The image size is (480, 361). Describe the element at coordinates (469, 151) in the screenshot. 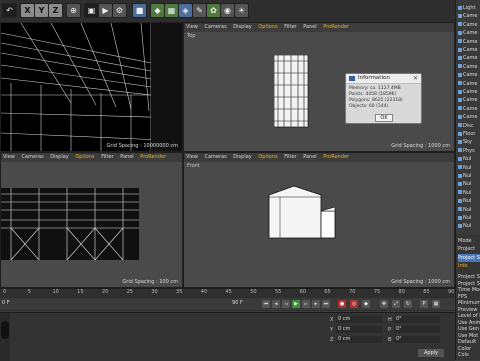

I see `object-row: Phys` at that location.